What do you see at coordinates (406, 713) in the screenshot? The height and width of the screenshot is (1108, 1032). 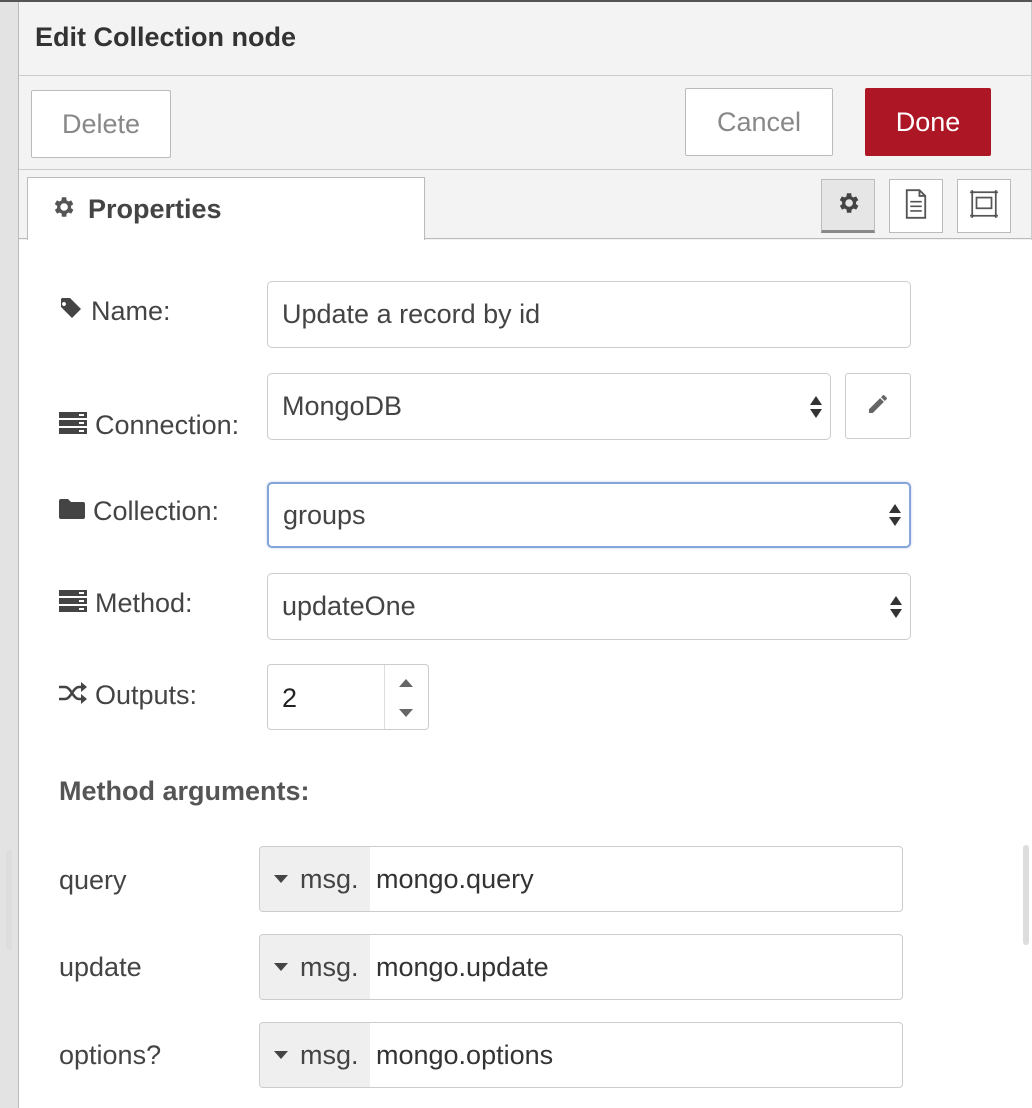 I see `stepper-down-icon` at bounding box center [406, 713].